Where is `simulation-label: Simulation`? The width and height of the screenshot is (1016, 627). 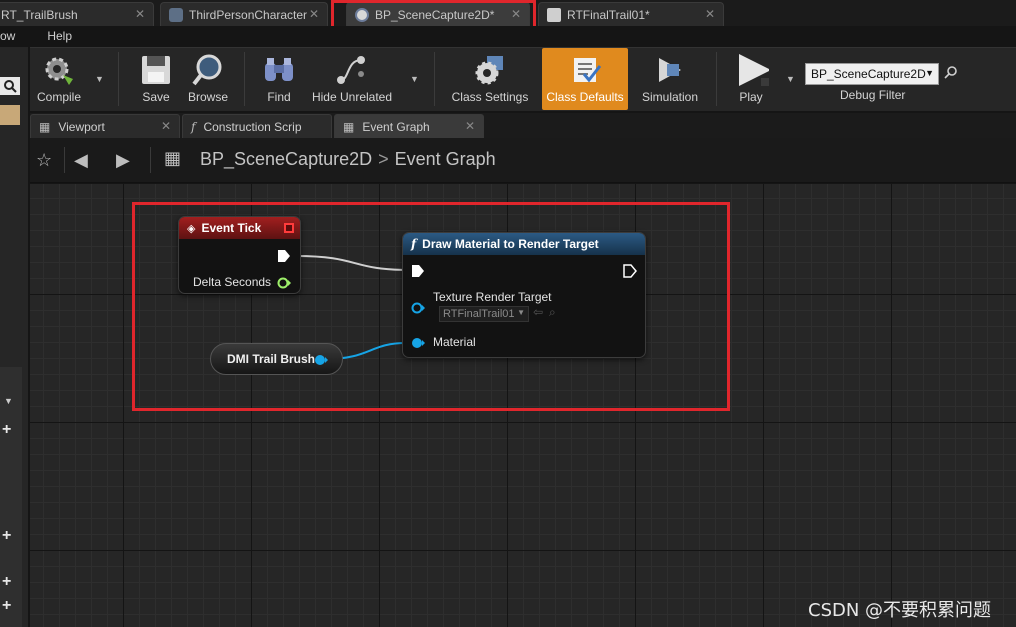
simulation-label: Simulation is located at coordinates (670, 97).